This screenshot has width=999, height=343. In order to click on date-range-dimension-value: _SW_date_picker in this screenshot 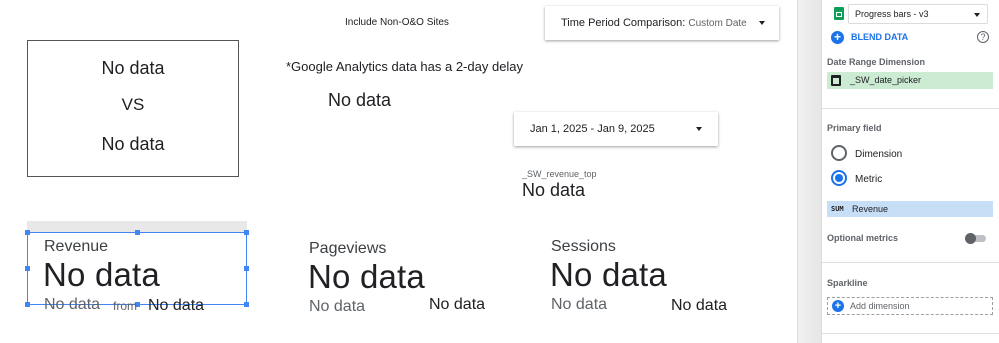, I will do `click(886, 80)`.